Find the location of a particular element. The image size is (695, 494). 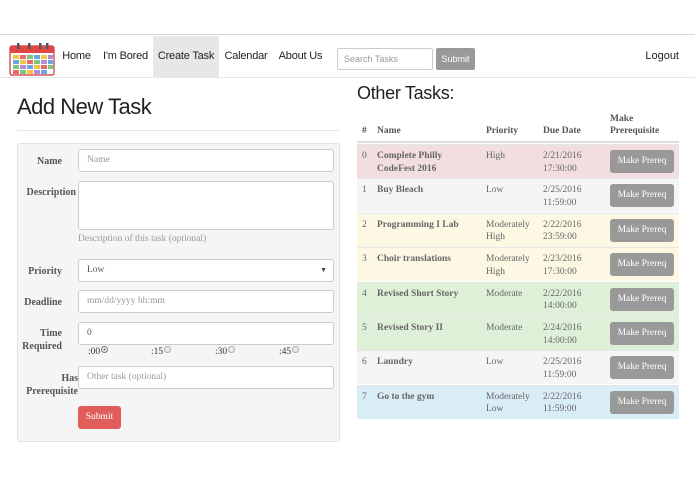

name-label: Name is located at coordinates (49, 161).